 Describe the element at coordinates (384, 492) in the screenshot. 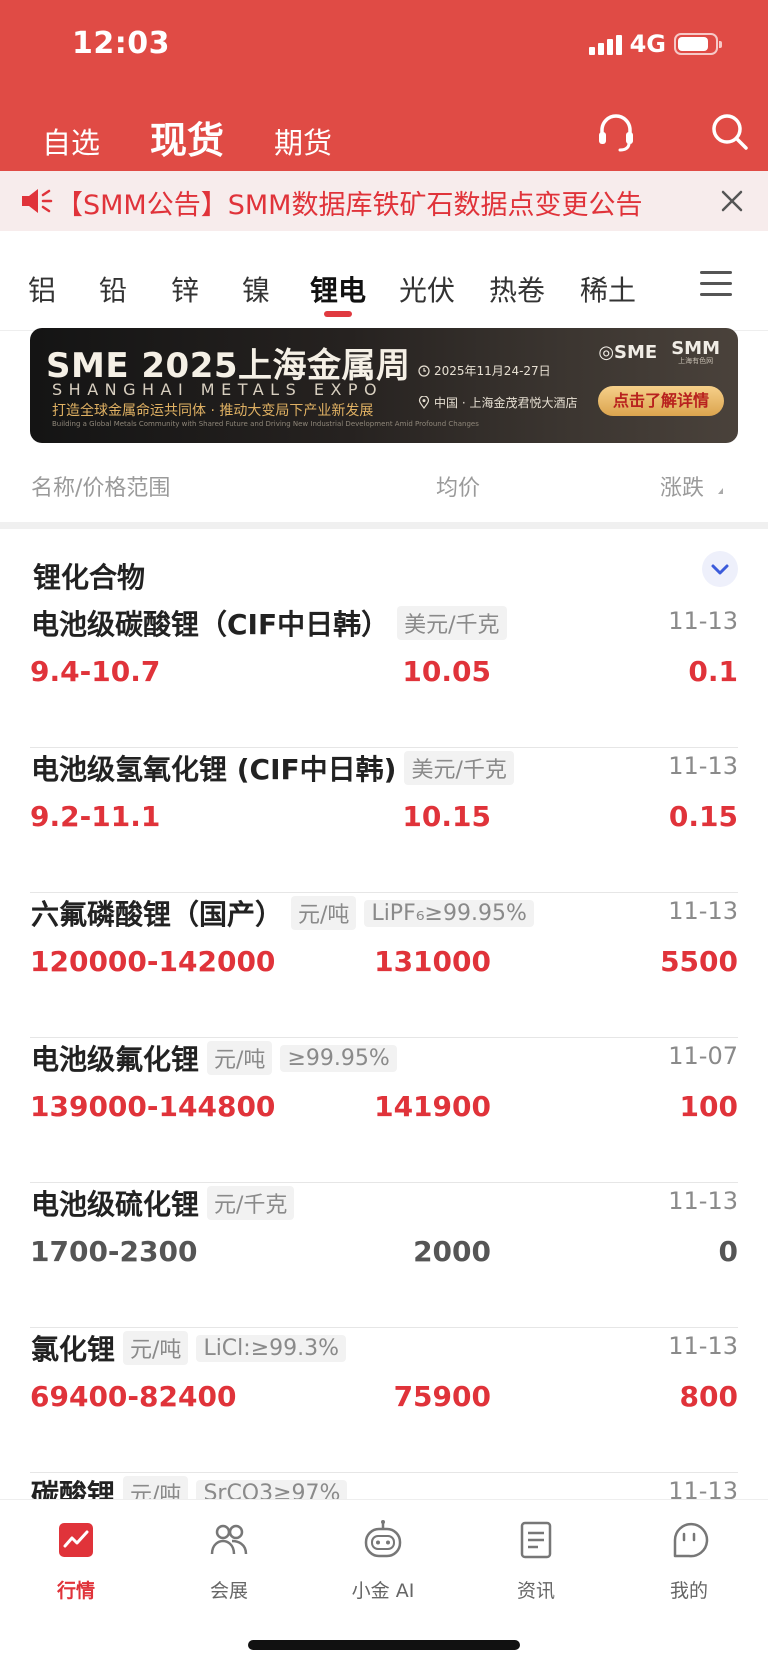

I see `price-table-header: 名称/价格范围 均价 涨跌` at that location.